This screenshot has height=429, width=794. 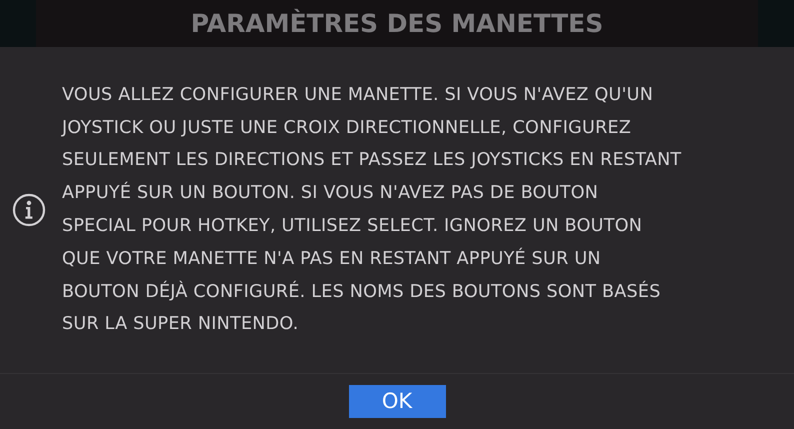 I want to click on background-title: PARAMÈTRES DES MANETTES, so click(x=397, y=23).